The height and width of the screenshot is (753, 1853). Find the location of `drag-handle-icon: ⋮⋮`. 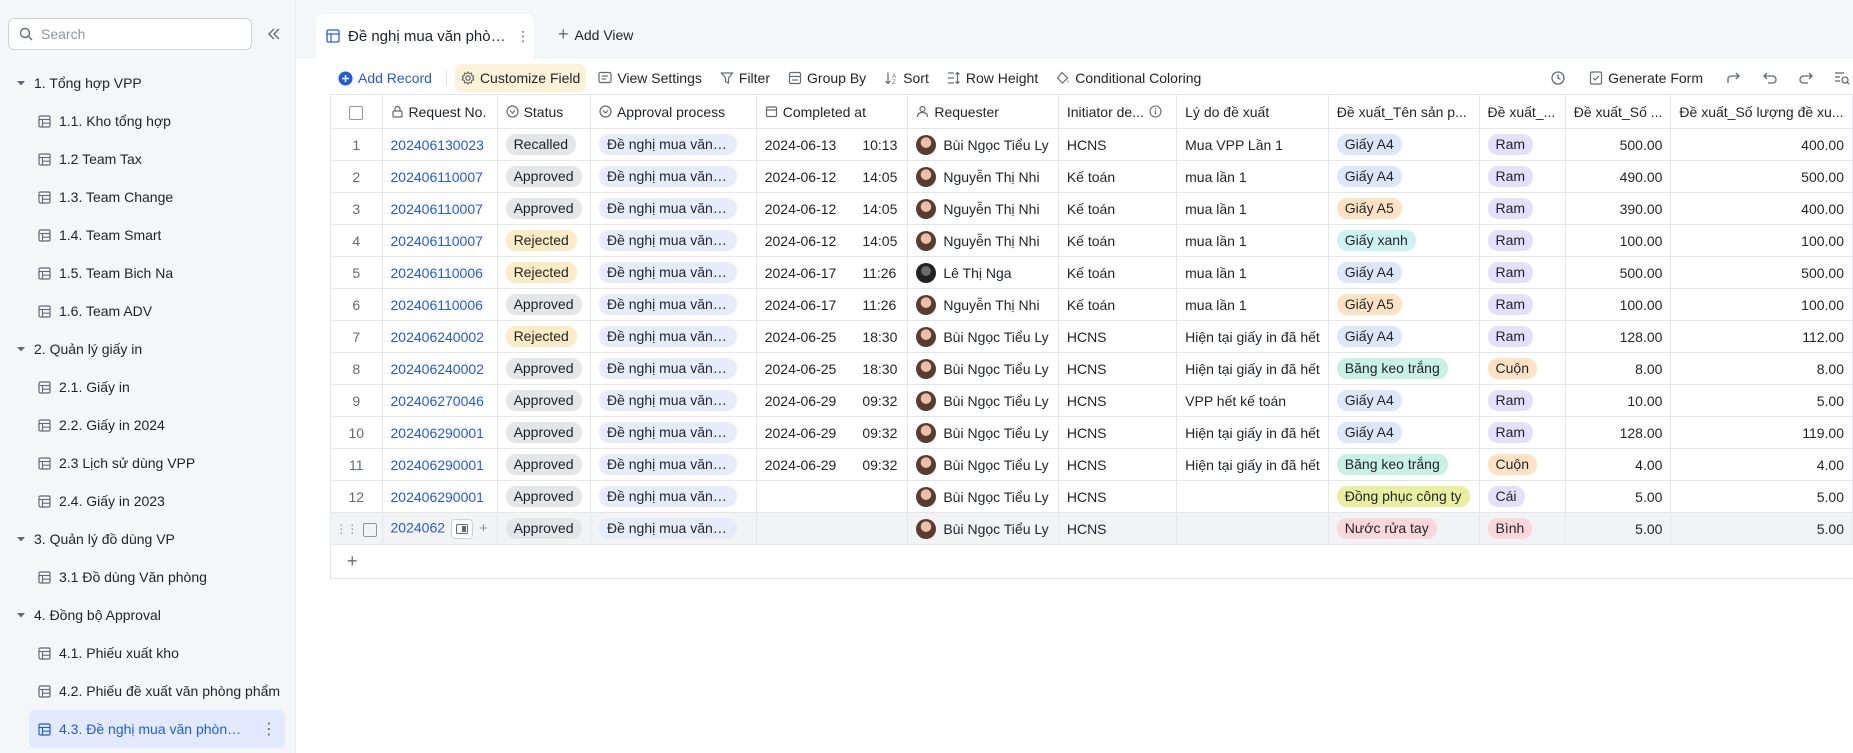

drag-handle-icon: ⋮⋮ is located at coordinates (346, 529).